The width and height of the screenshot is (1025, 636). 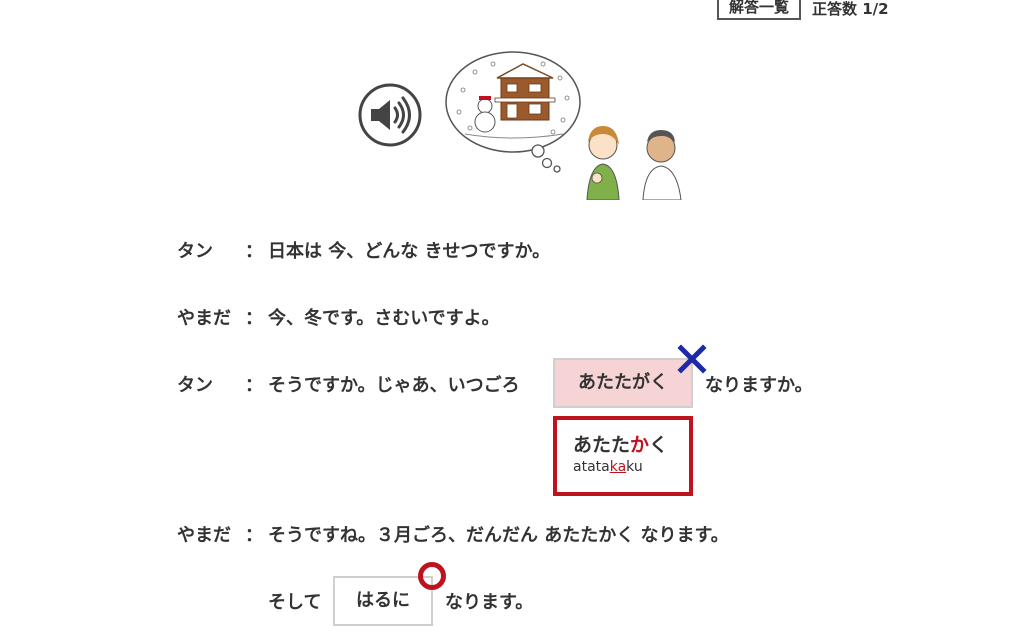 I want to click on dialogue-text: そうですか。じゃあ、いつごろ, so click(x=394, y=385).